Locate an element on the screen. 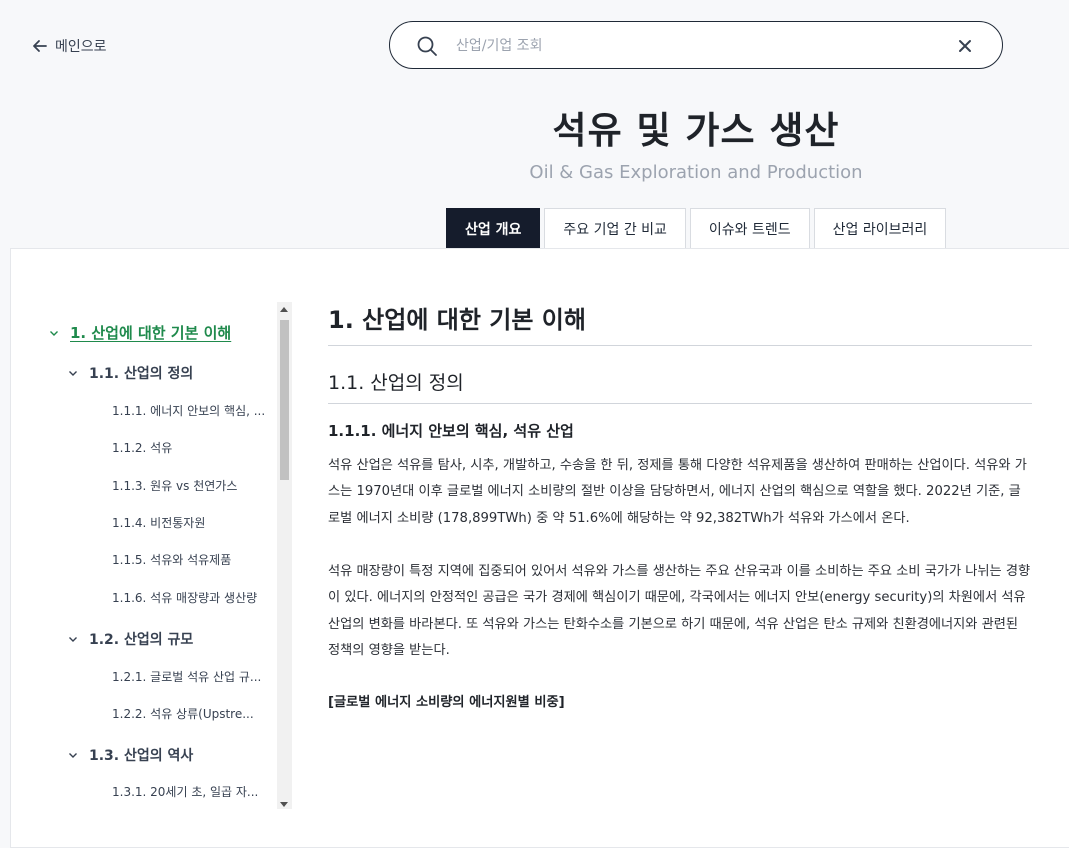 The image size is (1069, 848). toc-label: 1. 산업에 대한 기본 이해 is located at coordinates (151, 333).